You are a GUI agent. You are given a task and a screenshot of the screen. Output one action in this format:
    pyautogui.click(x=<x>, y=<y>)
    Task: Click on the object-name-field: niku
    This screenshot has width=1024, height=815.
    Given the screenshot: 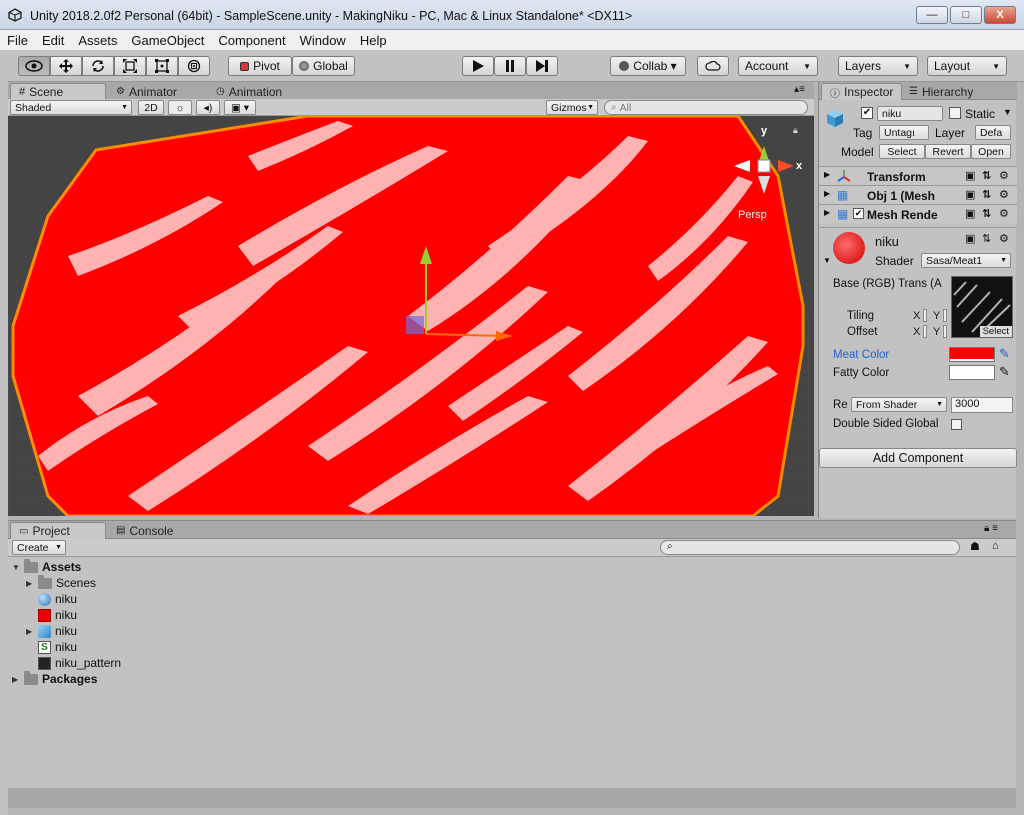 What is the action you would take?
    pyautogui.click(x=910, y=113)
    